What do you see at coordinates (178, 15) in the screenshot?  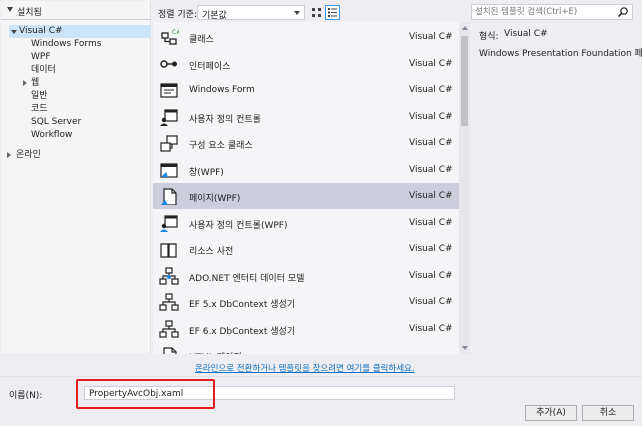 I see `sort-label: 정렬 기준:` at bounding box center [178, 15].